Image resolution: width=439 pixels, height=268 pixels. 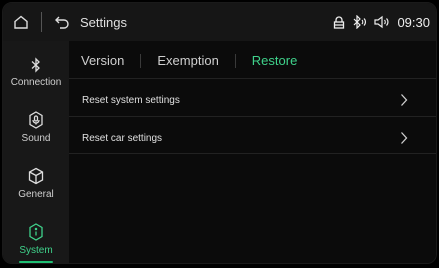 I want to click on home-icon, so click(x=21, y=22).